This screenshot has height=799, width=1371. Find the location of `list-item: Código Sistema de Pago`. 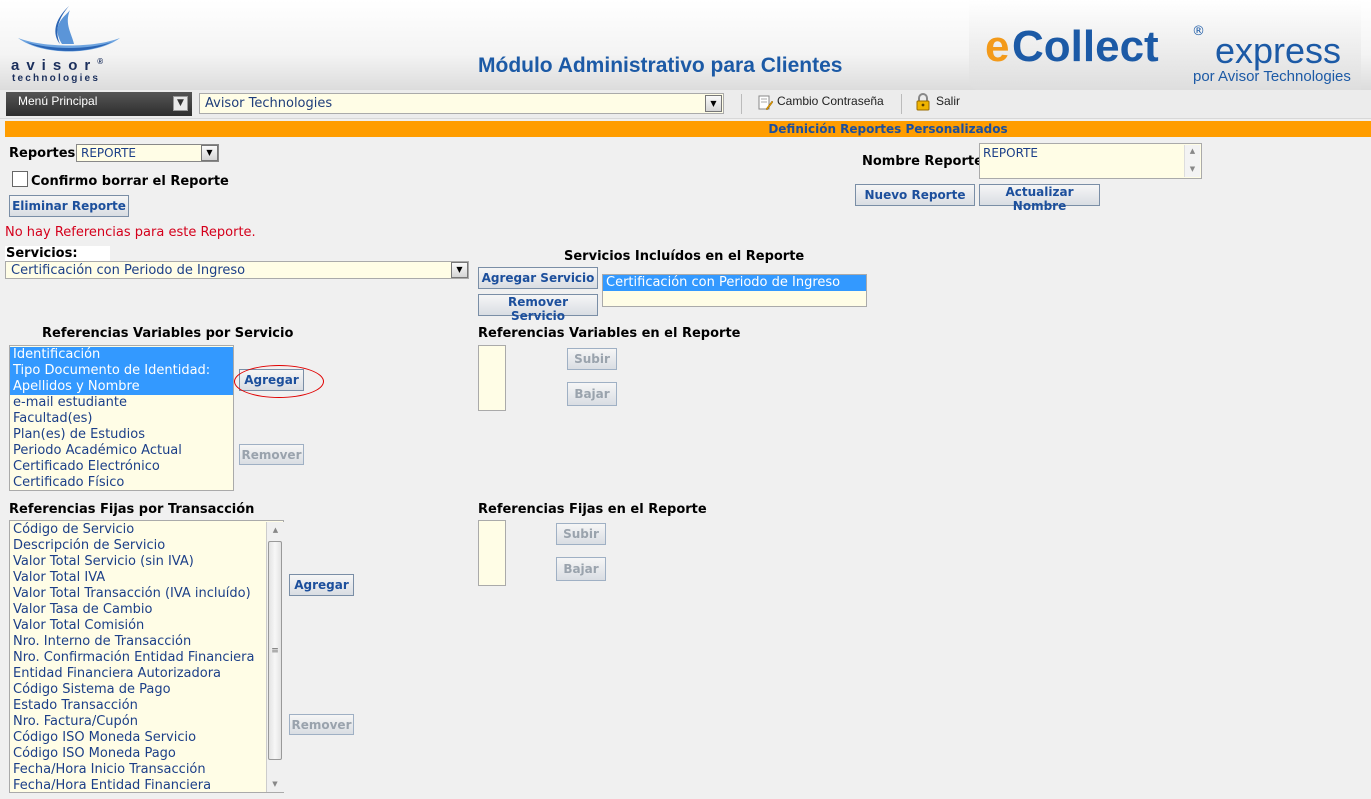

list-item: Código Sistema de Pago is located at coordinates (146, 690).